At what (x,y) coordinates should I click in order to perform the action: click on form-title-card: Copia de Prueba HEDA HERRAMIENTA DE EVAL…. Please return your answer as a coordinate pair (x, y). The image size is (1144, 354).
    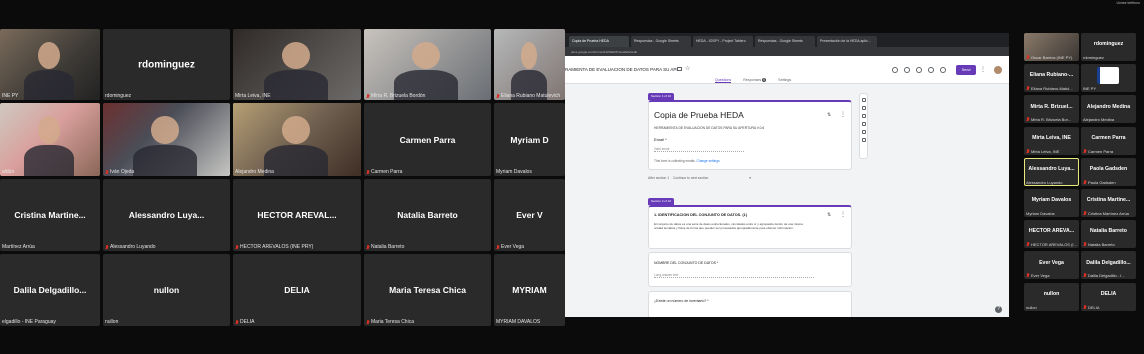
    Looking at the image, I should click on (750, 135).